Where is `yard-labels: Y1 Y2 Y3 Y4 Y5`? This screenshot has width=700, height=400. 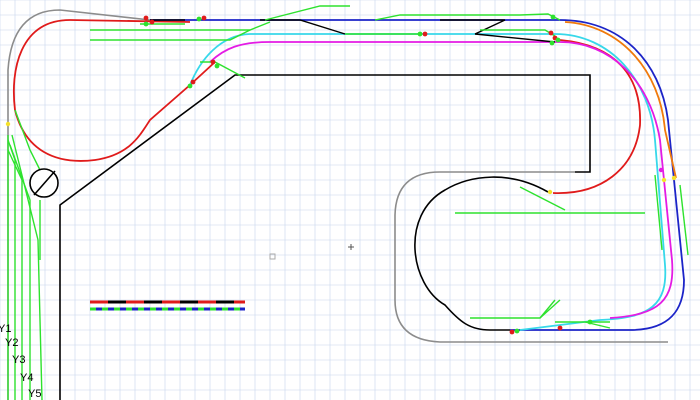
yard-labels: Y1 Y2 Y3 Y4 Y5 is located at coordinates (20, 361).